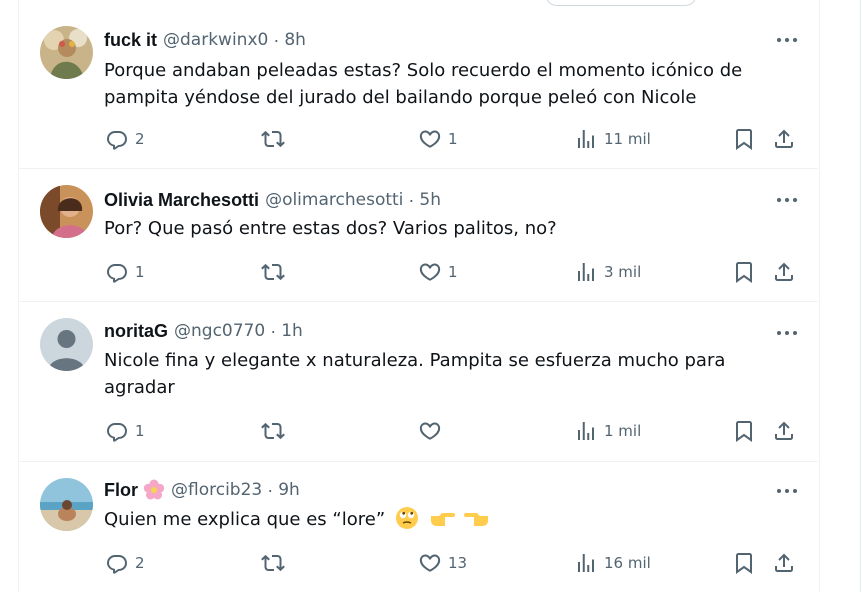 This screenshot has width=862, height=592. What do you see at coordinates (860, 296) in the screenshot?
I see `column-divider` at bounding box center [860, 296].